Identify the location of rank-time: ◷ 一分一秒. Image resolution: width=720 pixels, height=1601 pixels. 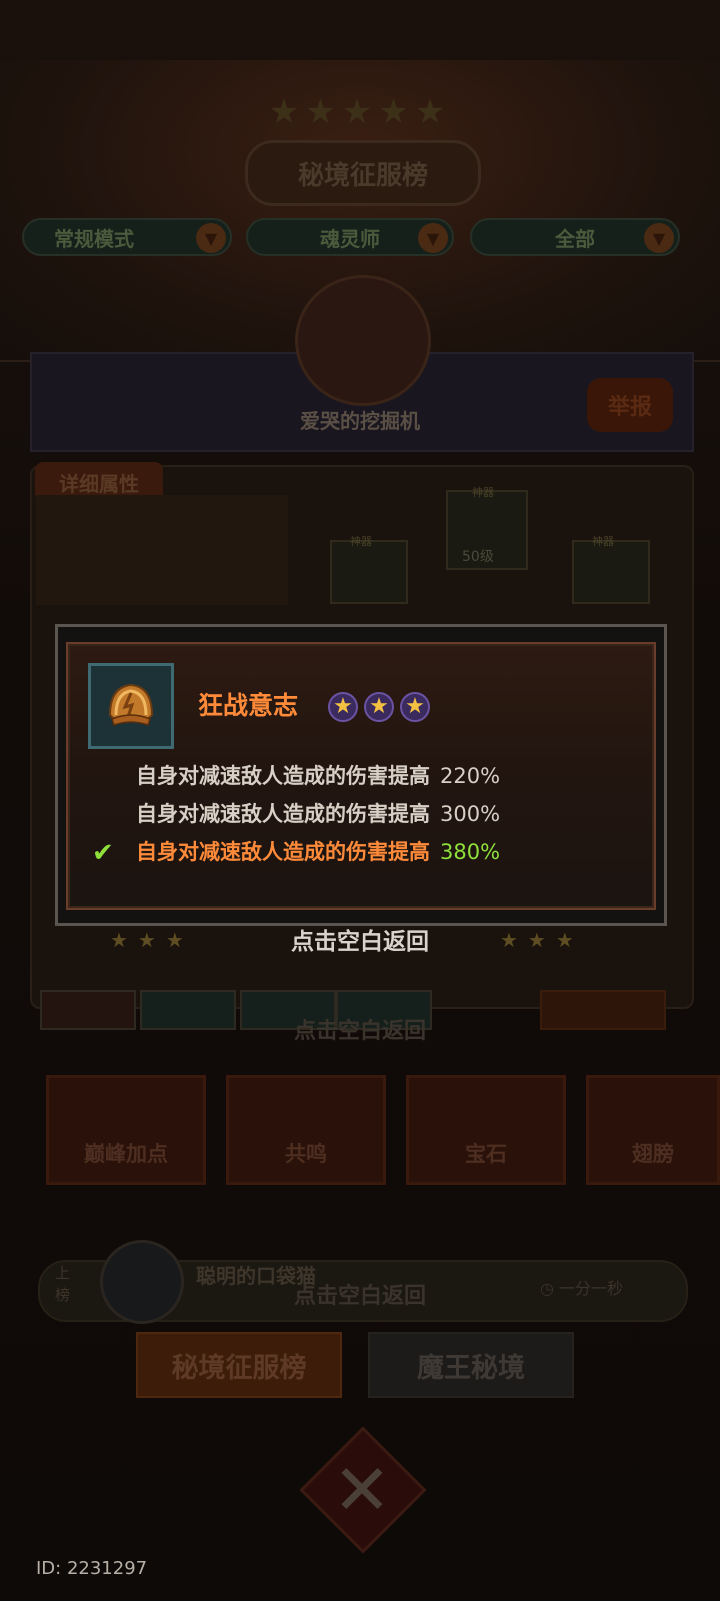
(581, 1287).